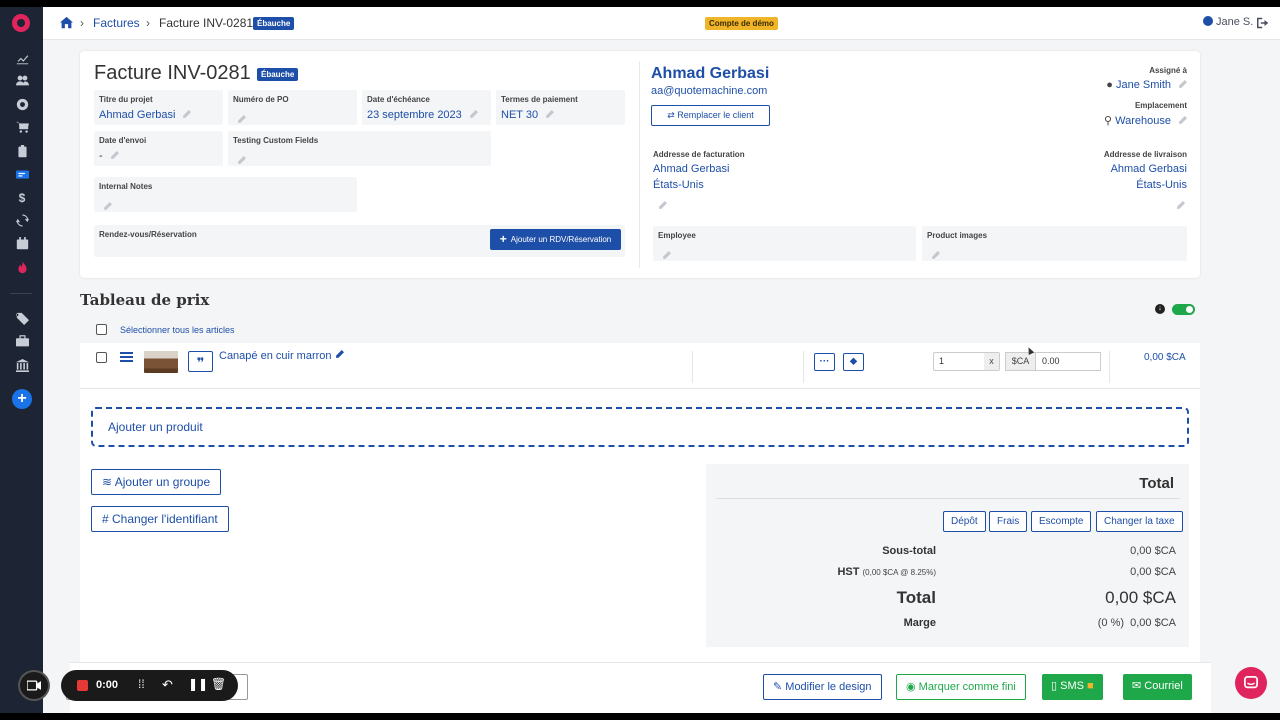 Image resolution: width=1280 pixels, height=720 pixels. I want to click on column-divider, so click(1109, 367).